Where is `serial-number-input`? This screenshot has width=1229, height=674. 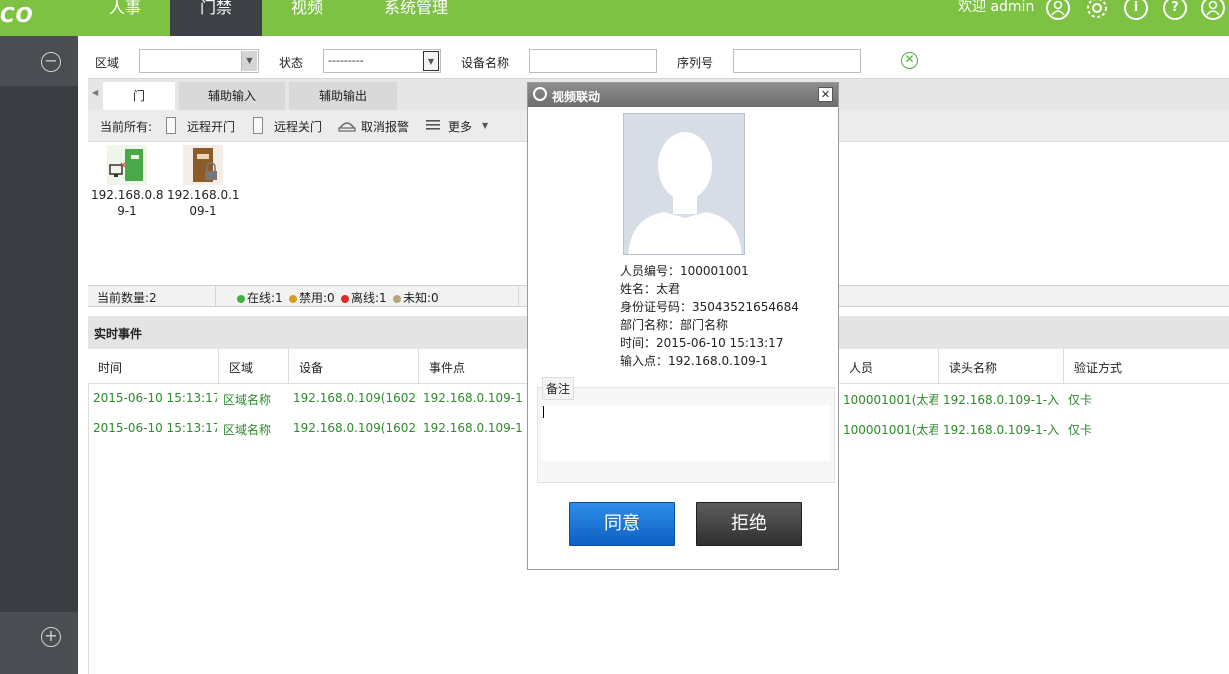
serial-number-input is located at coordinates (797, 61).